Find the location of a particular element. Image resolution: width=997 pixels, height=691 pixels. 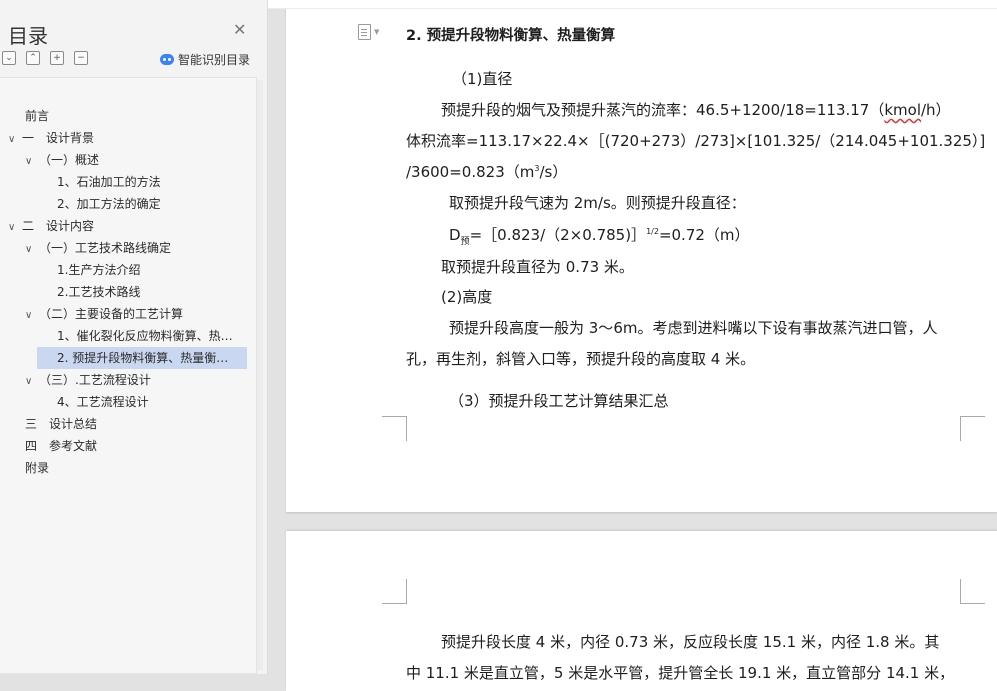

formula-diameter: D预=［0.823/（2×0.785)］1/2=0.72（m） is located at coordinates (599, 236).